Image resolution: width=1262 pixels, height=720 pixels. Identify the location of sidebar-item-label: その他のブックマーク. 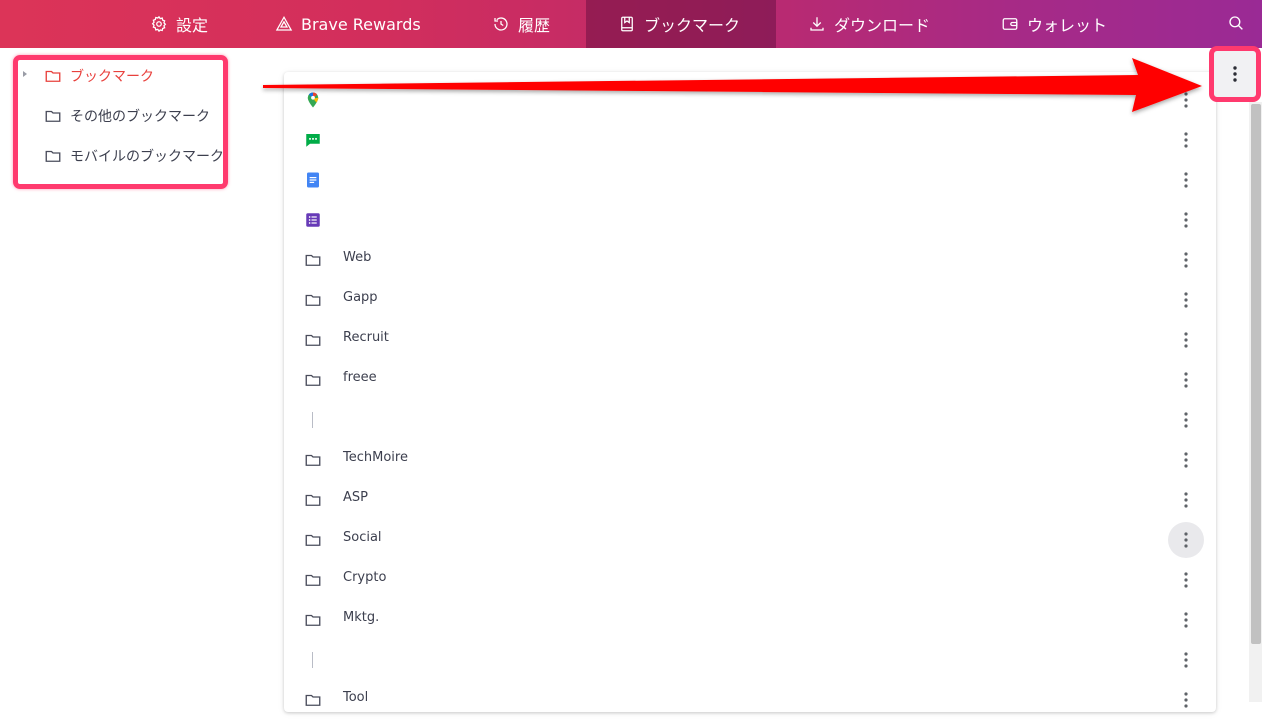
(140, 117).